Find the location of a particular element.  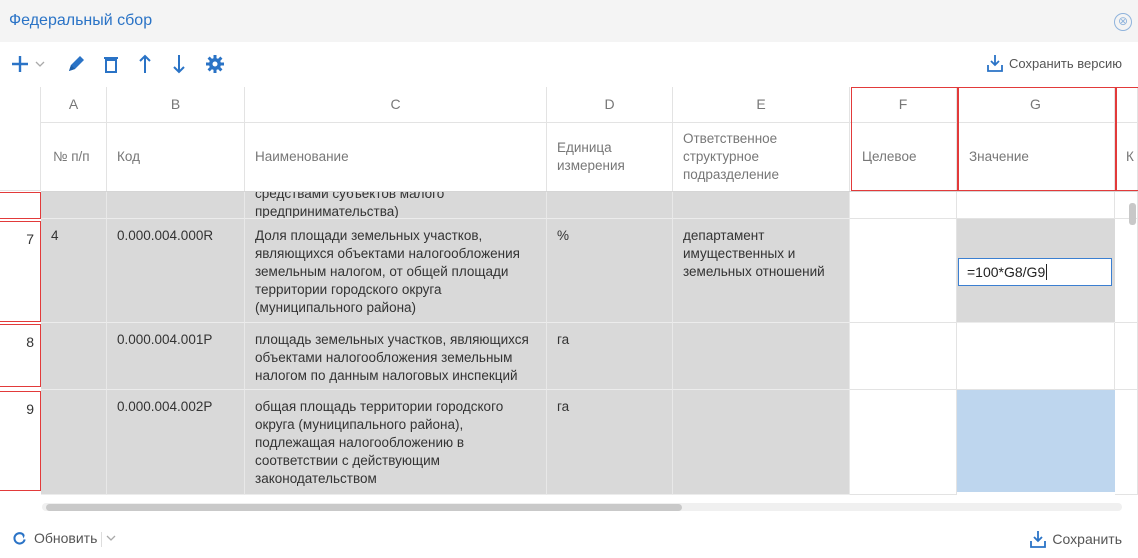

formula-text: =100*G8/G9 is located at coordinates (1006, 272).